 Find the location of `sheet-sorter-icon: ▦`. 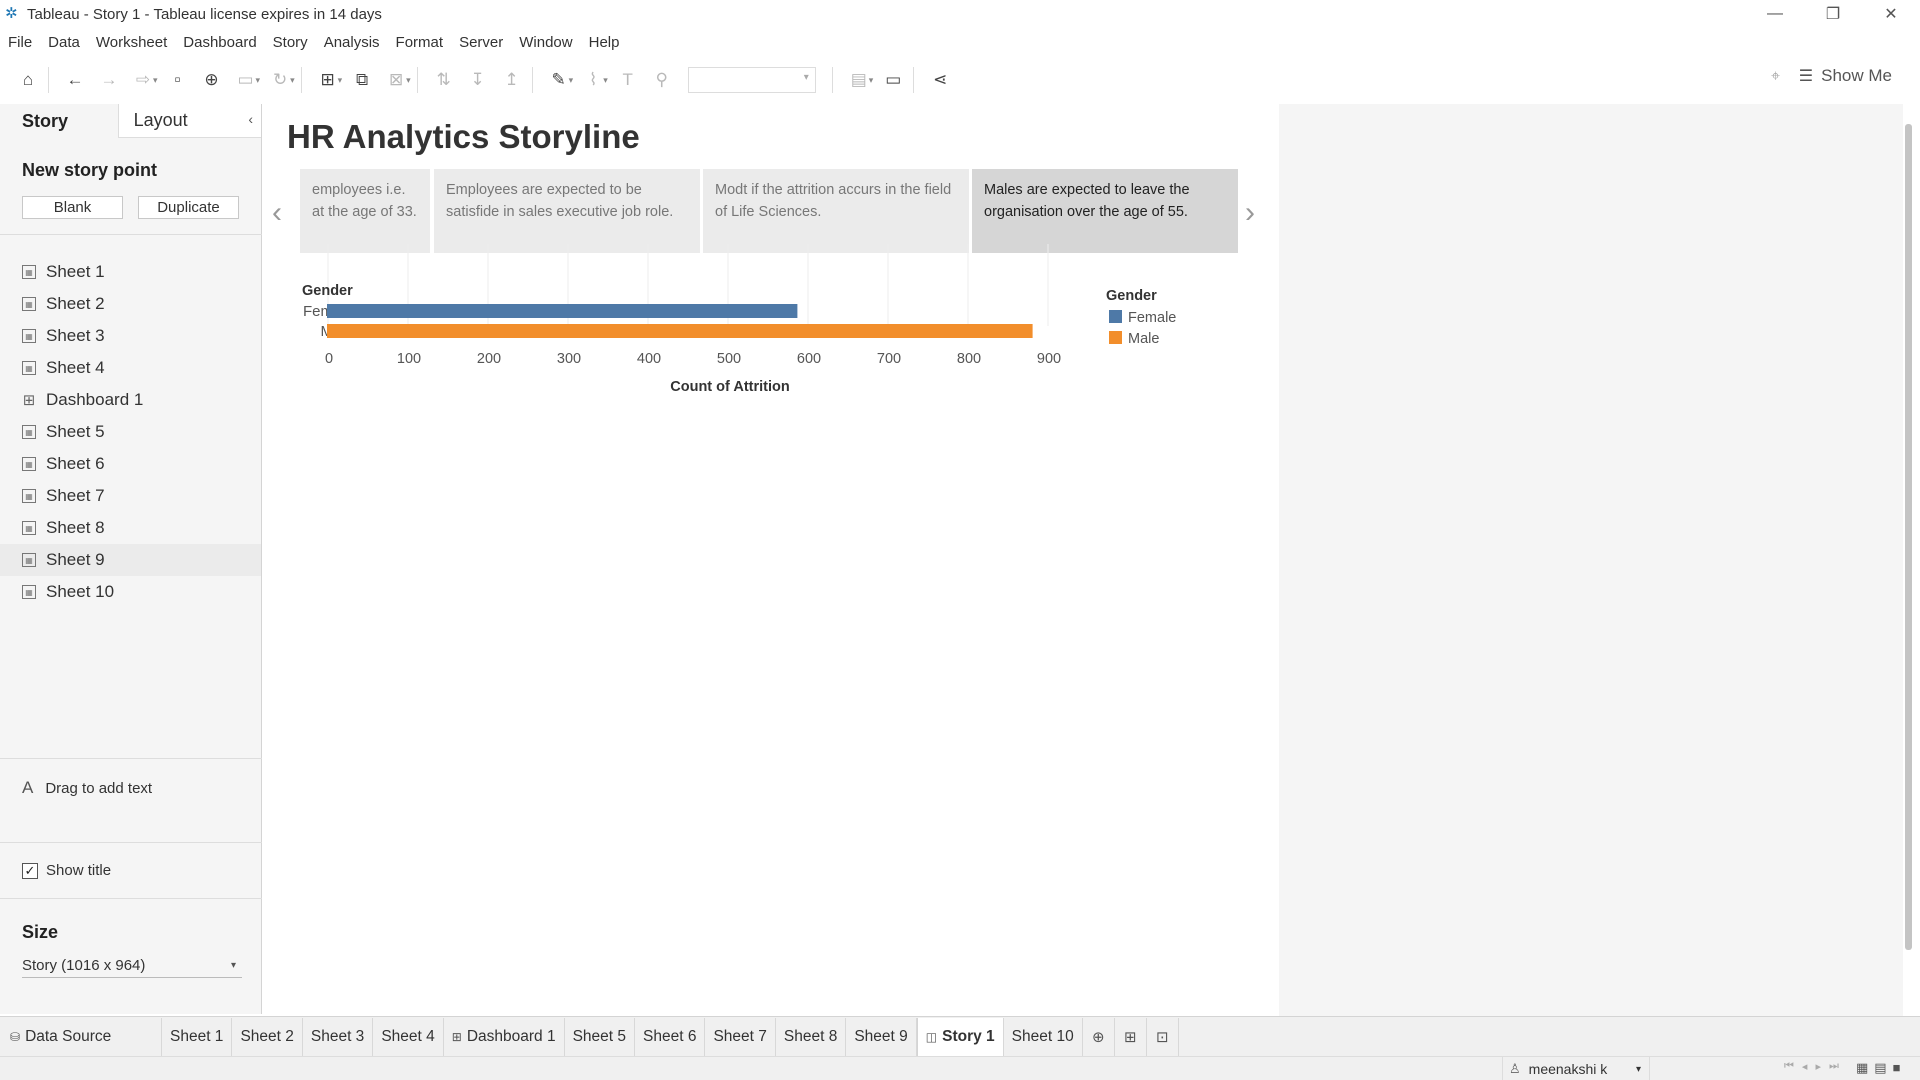

sheet-sorter-icon: ▦ is located at coordinates (1862, 1068).